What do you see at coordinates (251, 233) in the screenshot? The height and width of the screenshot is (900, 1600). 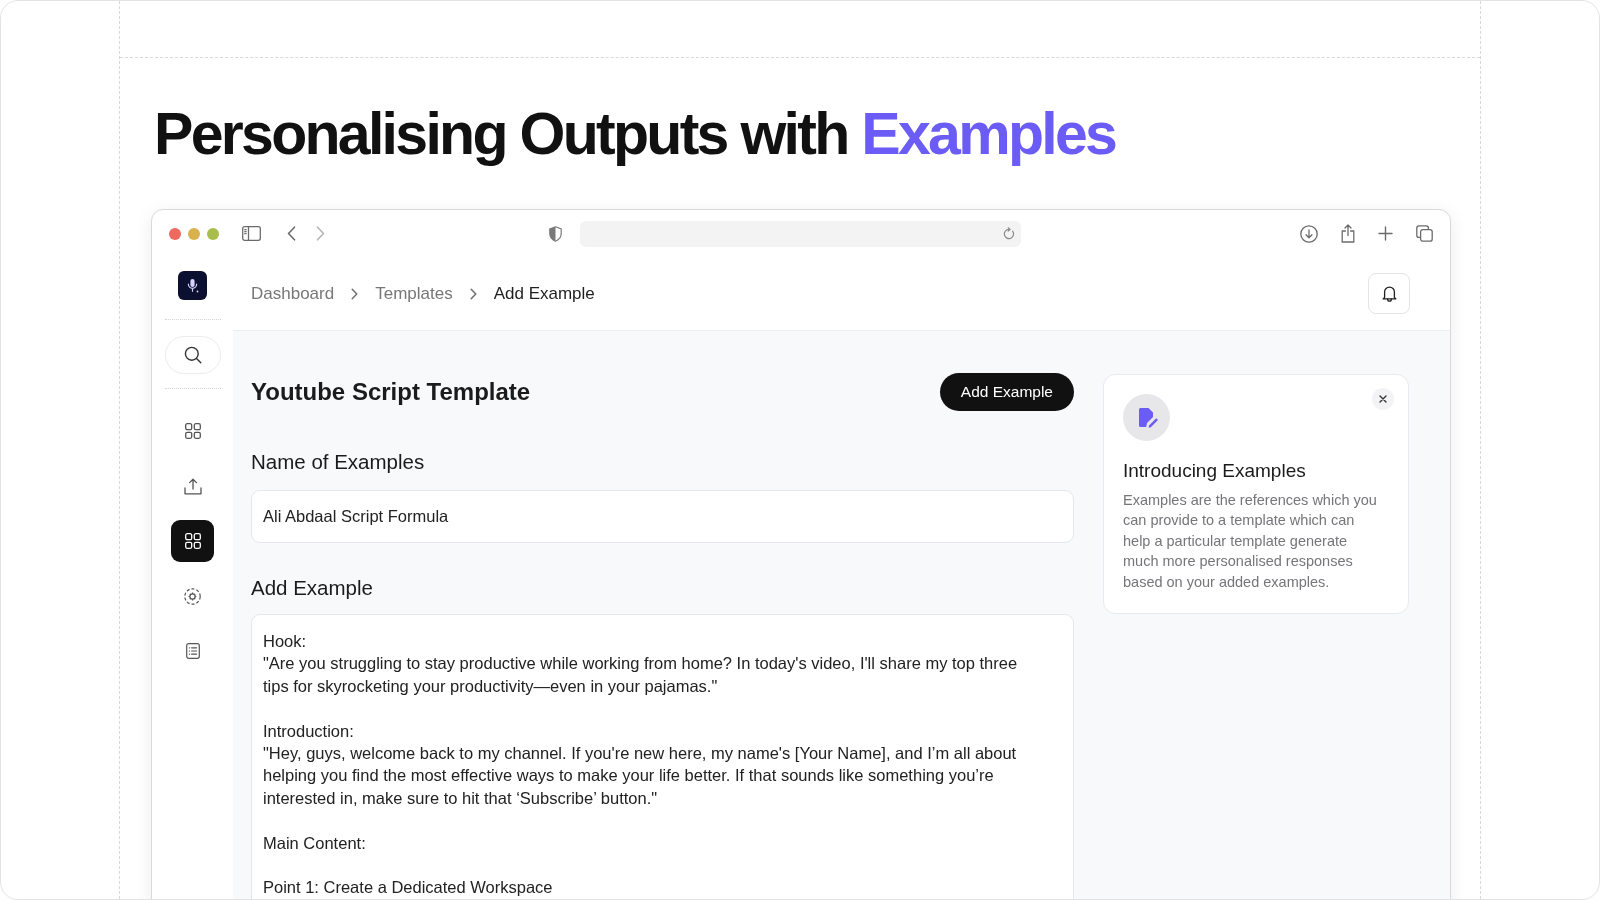 I see `sidebar-toggle-icon` at bounding box center [251, 233].